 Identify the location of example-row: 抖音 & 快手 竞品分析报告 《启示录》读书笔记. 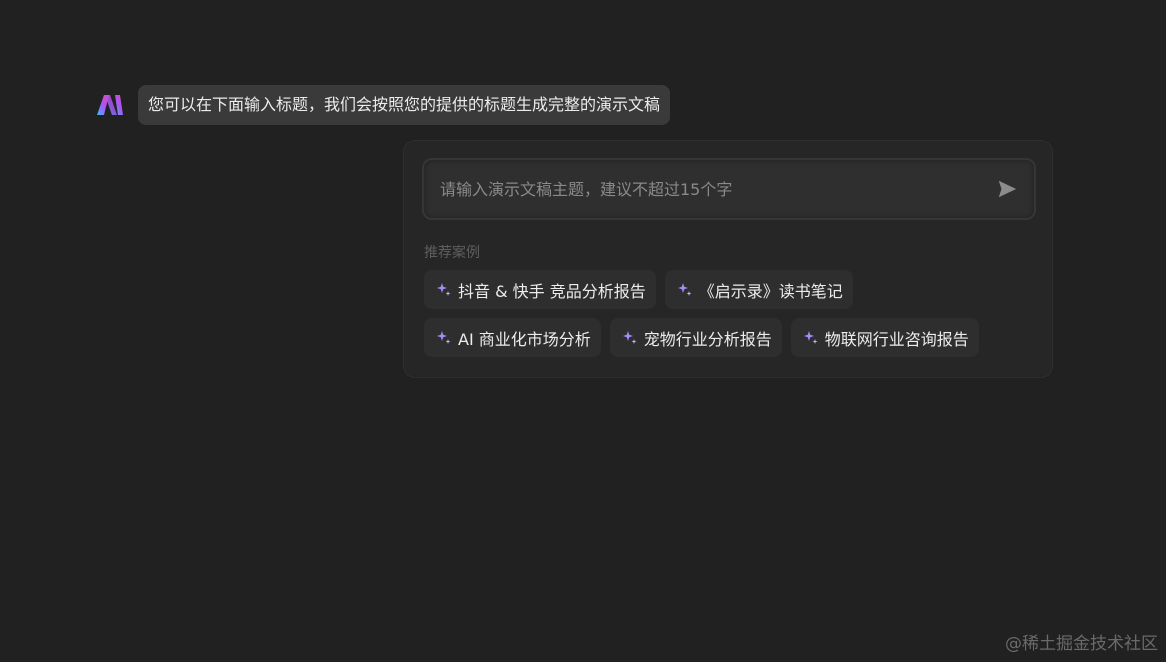
(729, 289).